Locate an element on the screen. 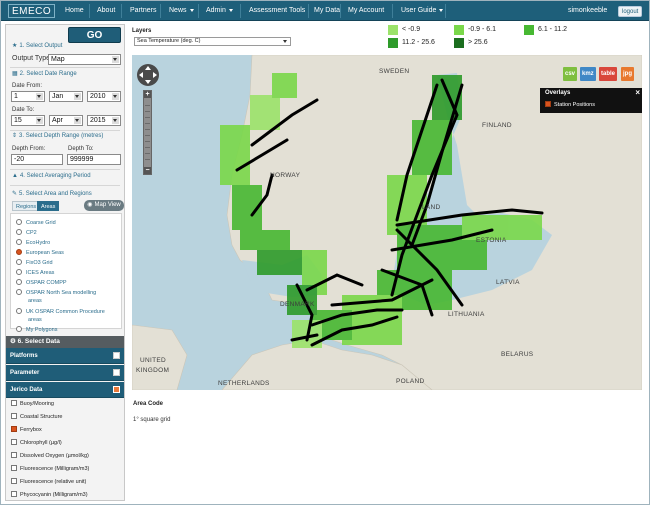  username: simonkeeble is located at coordinates (588, 10).